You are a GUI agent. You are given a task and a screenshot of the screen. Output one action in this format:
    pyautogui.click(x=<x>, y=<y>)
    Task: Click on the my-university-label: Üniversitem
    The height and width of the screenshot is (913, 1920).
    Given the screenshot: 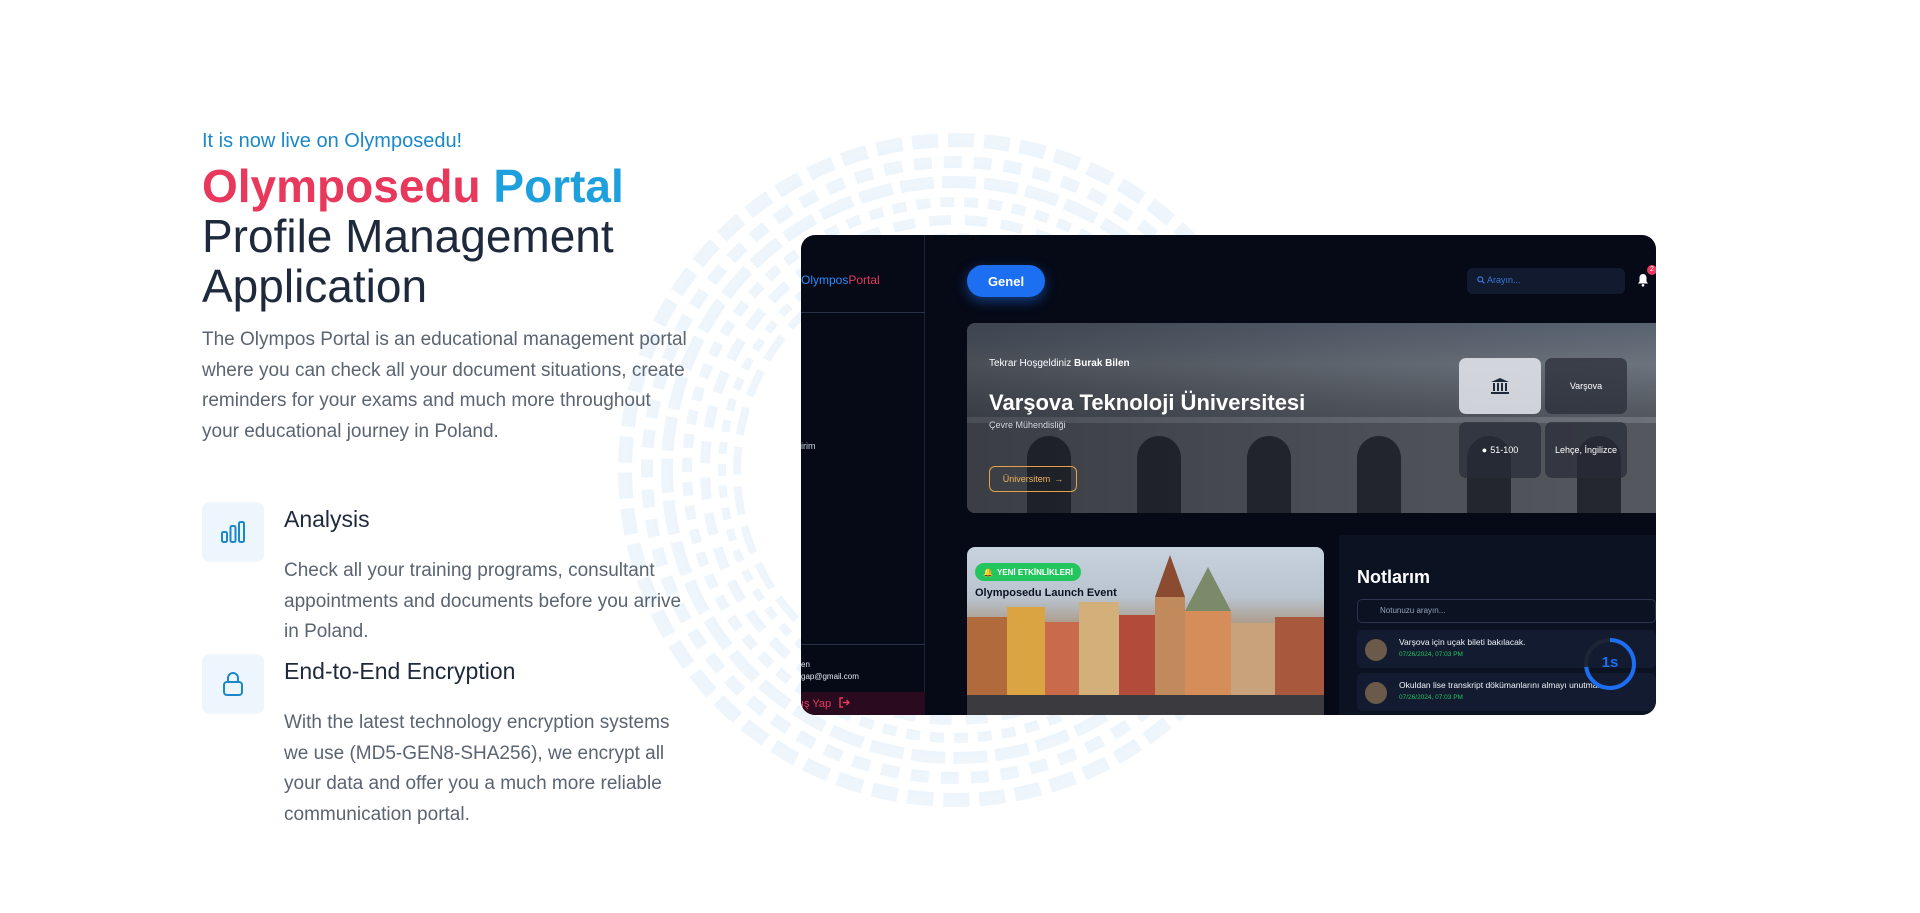 What is the action you would take?
    pyautogui.click(x=1026, y=479)
    